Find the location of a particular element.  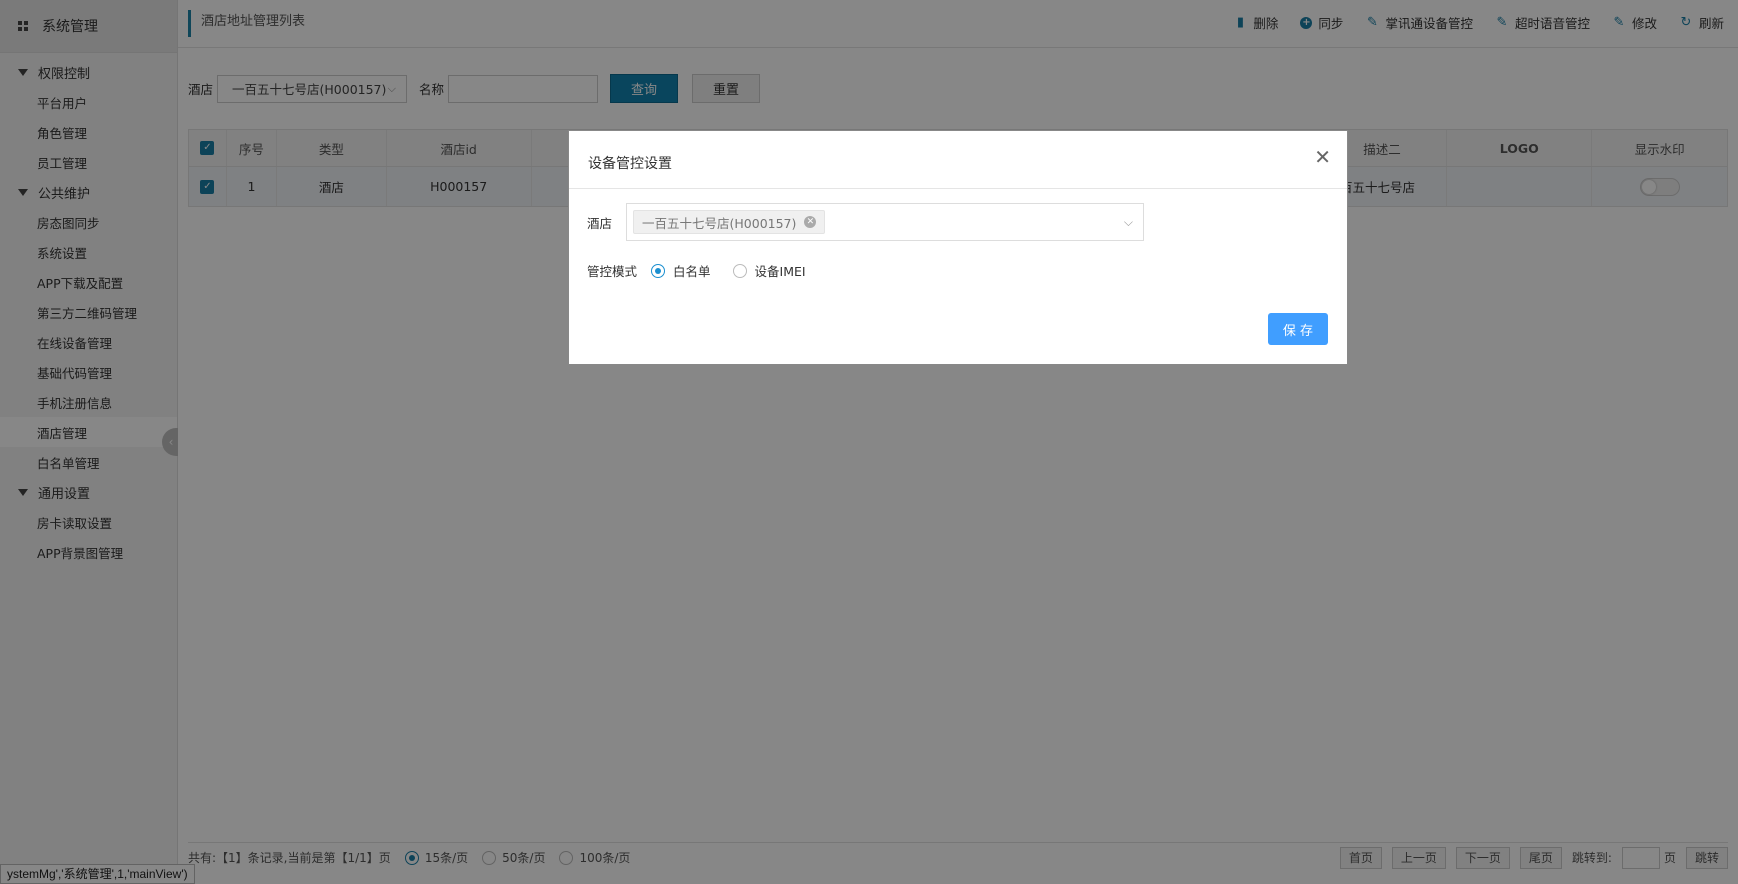

whitelist-radio is located at coordinates (658, 270).